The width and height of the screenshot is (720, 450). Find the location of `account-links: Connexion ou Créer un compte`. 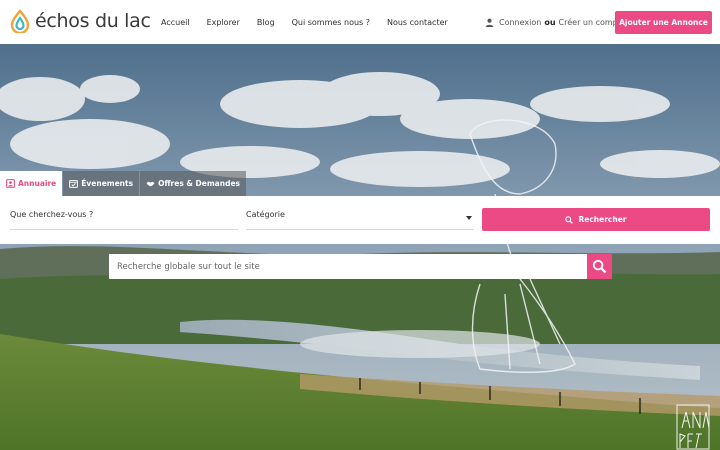

account-links: Connexion ou Créer un compte is located at coordinates (555, 22).